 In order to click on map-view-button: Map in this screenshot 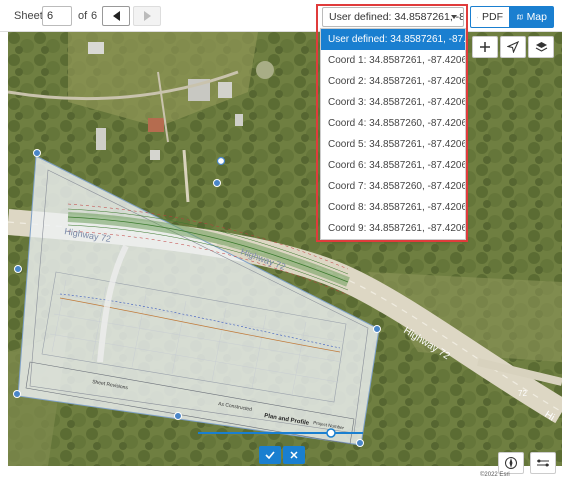, I will do `click(532, 17)`.